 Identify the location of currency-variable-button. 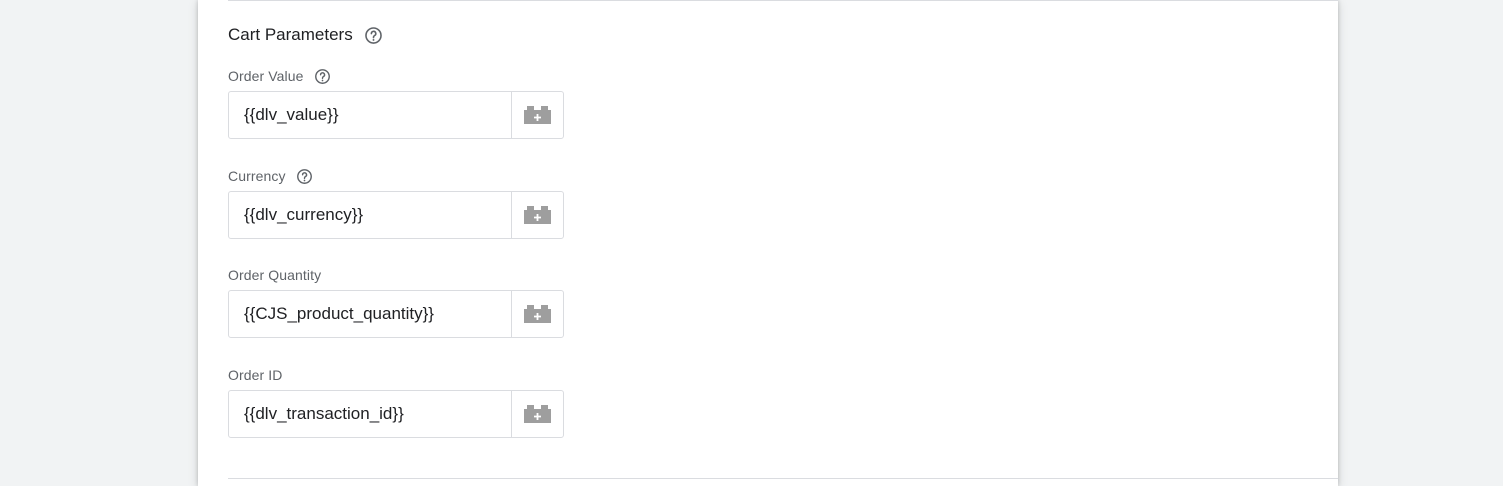
(537, 215).